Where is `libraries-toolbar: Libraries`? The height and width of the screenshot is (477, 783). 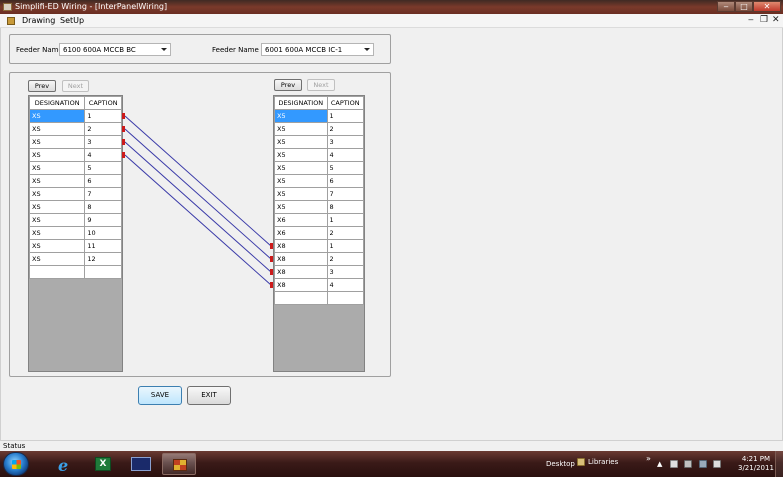
libraries-toolbar: Libraries is located at coordinates (603, 462).